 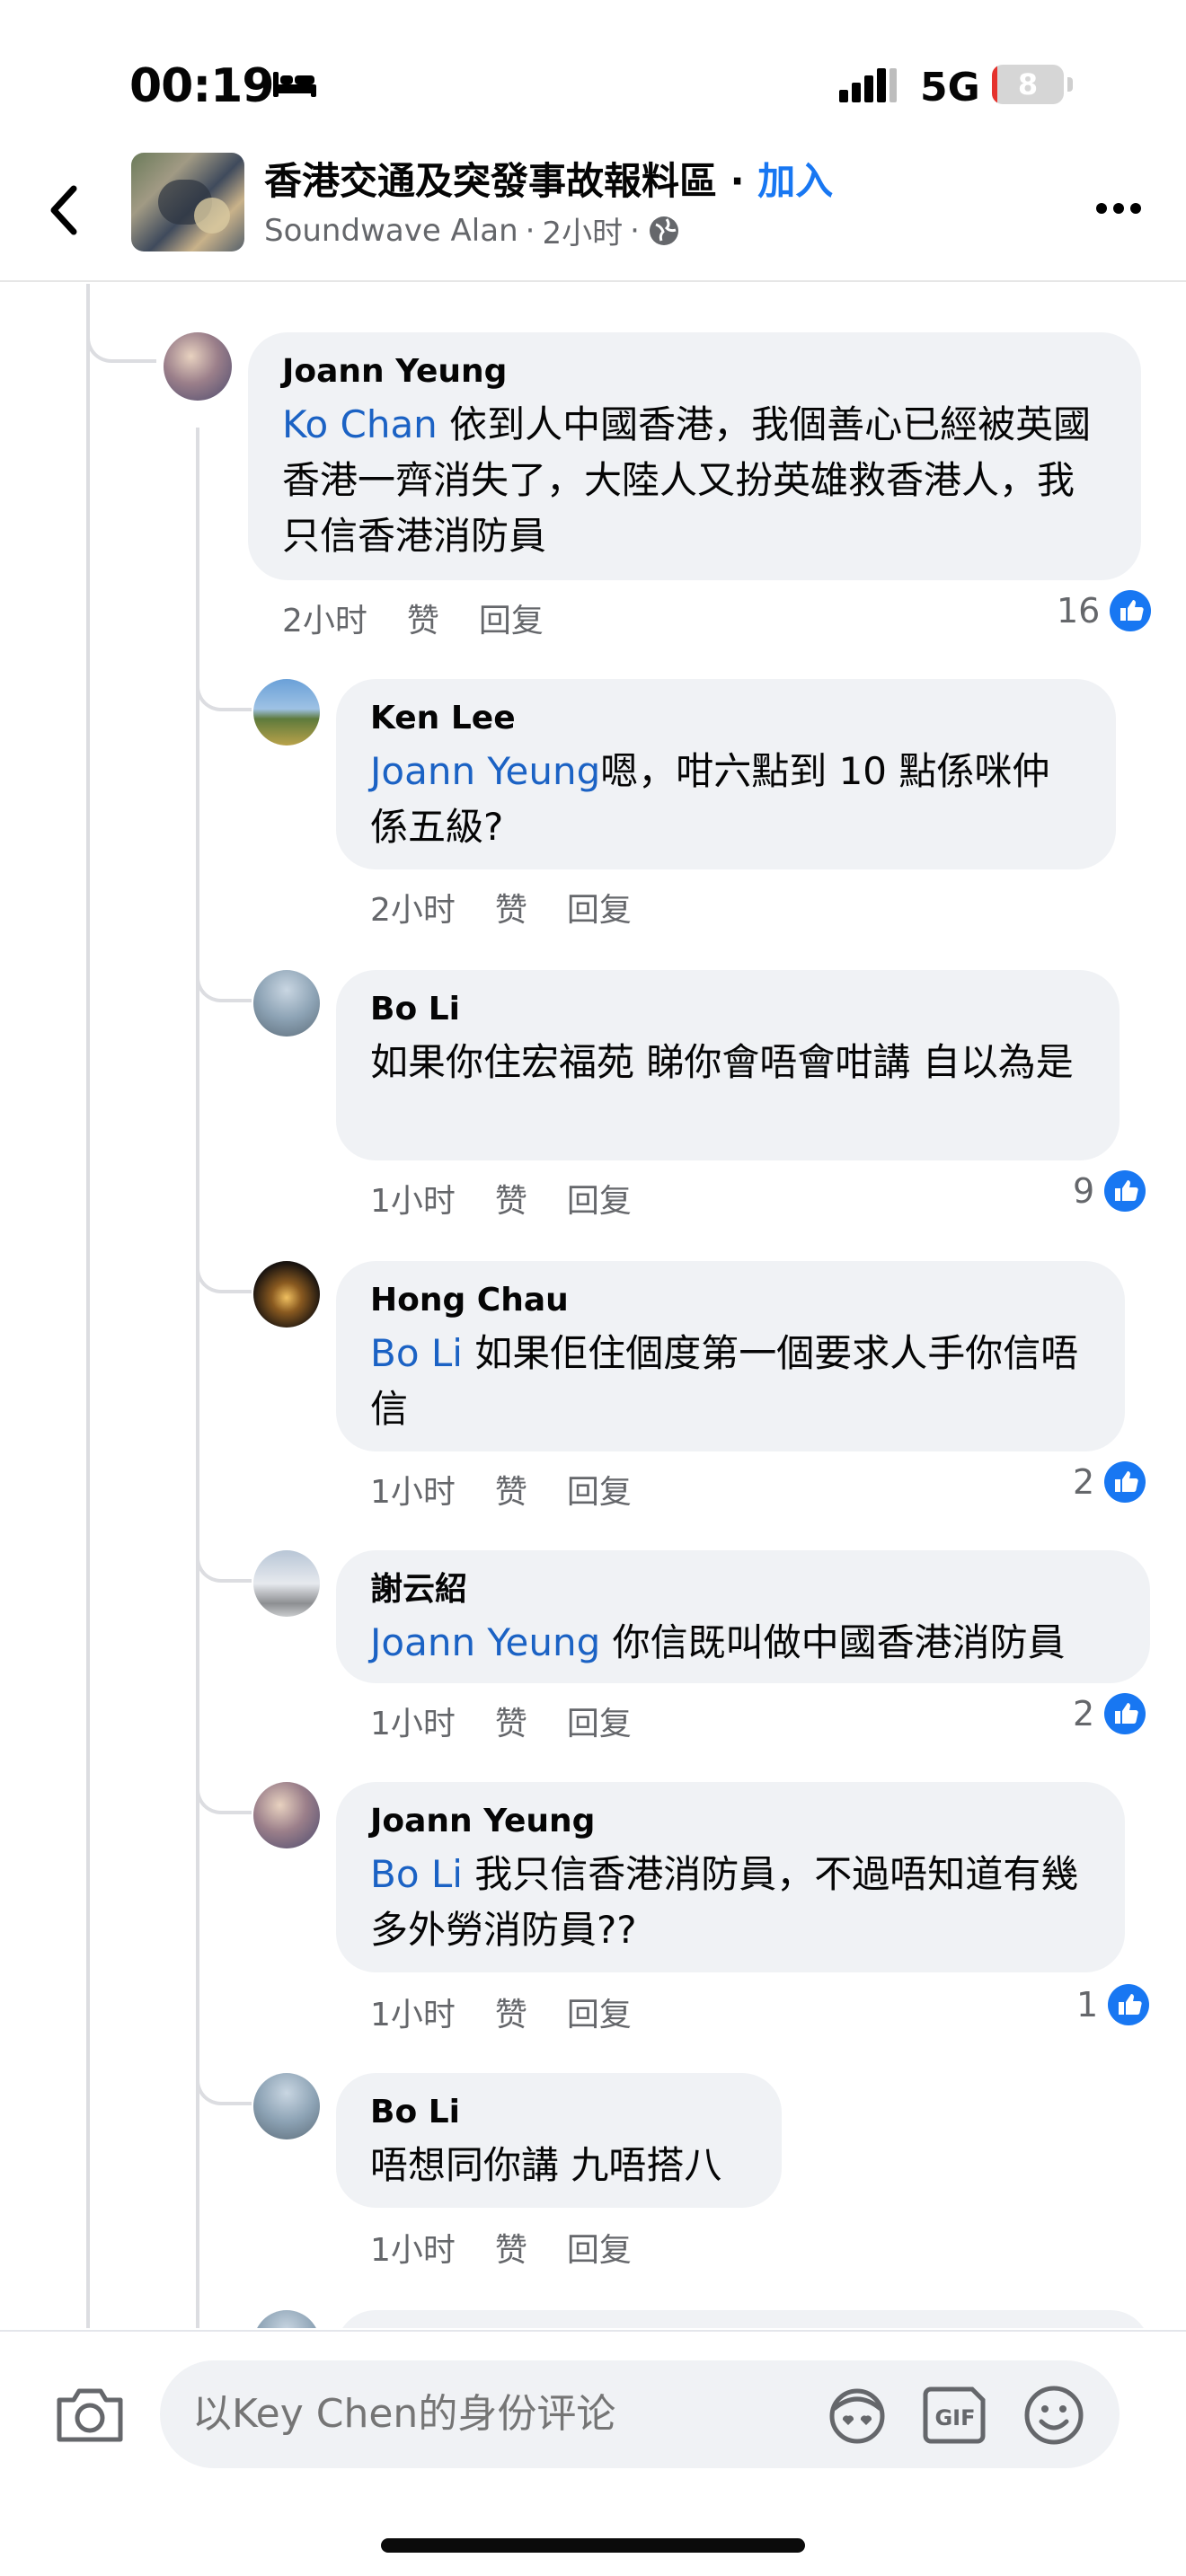 I want to click on post-time: 2小时, so click(x=583, y=233).